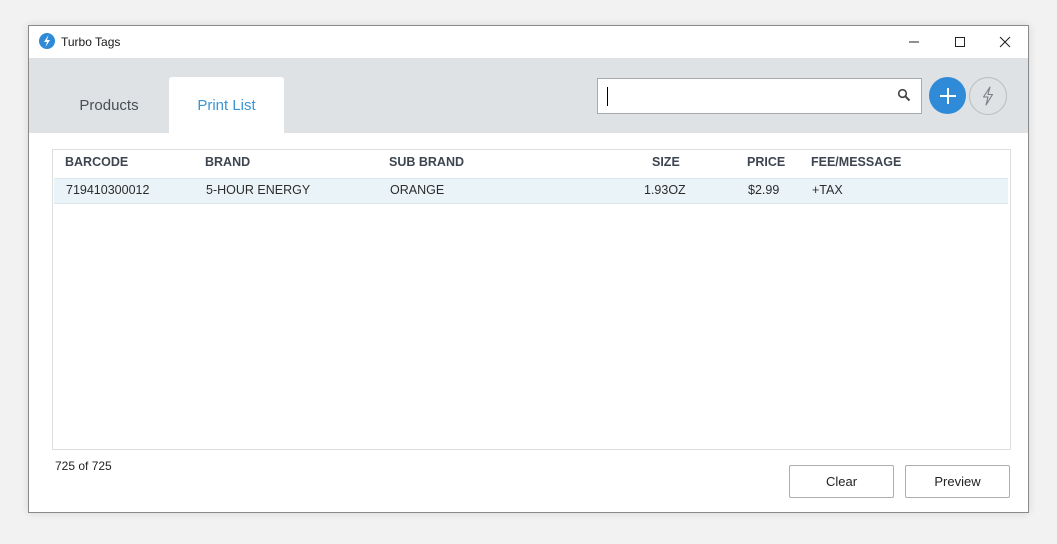  I want to click on window-title: Turbo Tags, so click(91, 42).